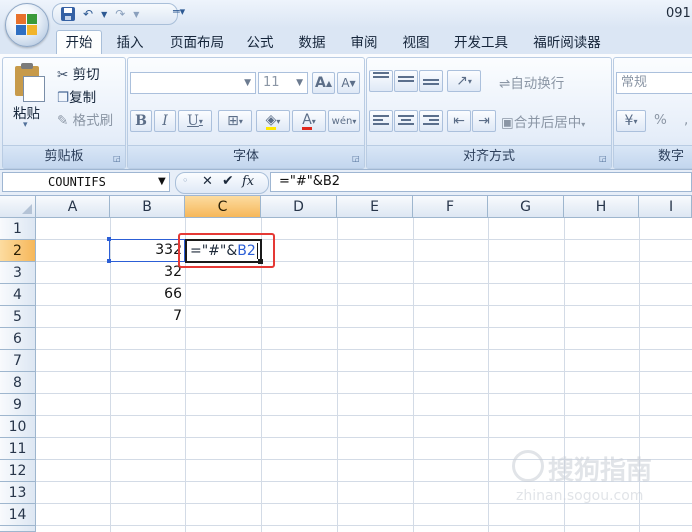 This screenshot has width=692, height=532. Describe the element at coordinates (136, 14) in the screenshot. I see `redo-dropdown: ▼` at that location.